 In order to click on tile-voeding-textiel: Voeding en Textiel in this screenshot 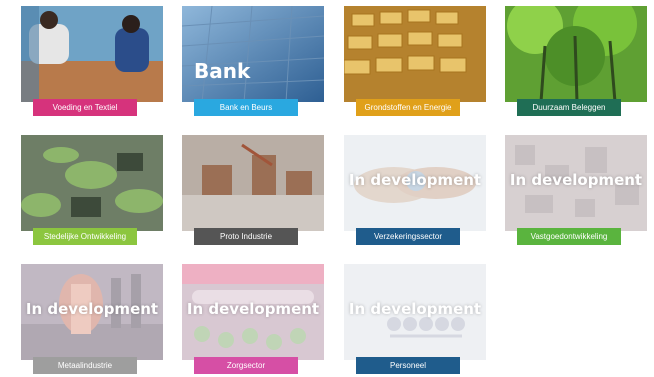, I will do `click(92, 62)`.